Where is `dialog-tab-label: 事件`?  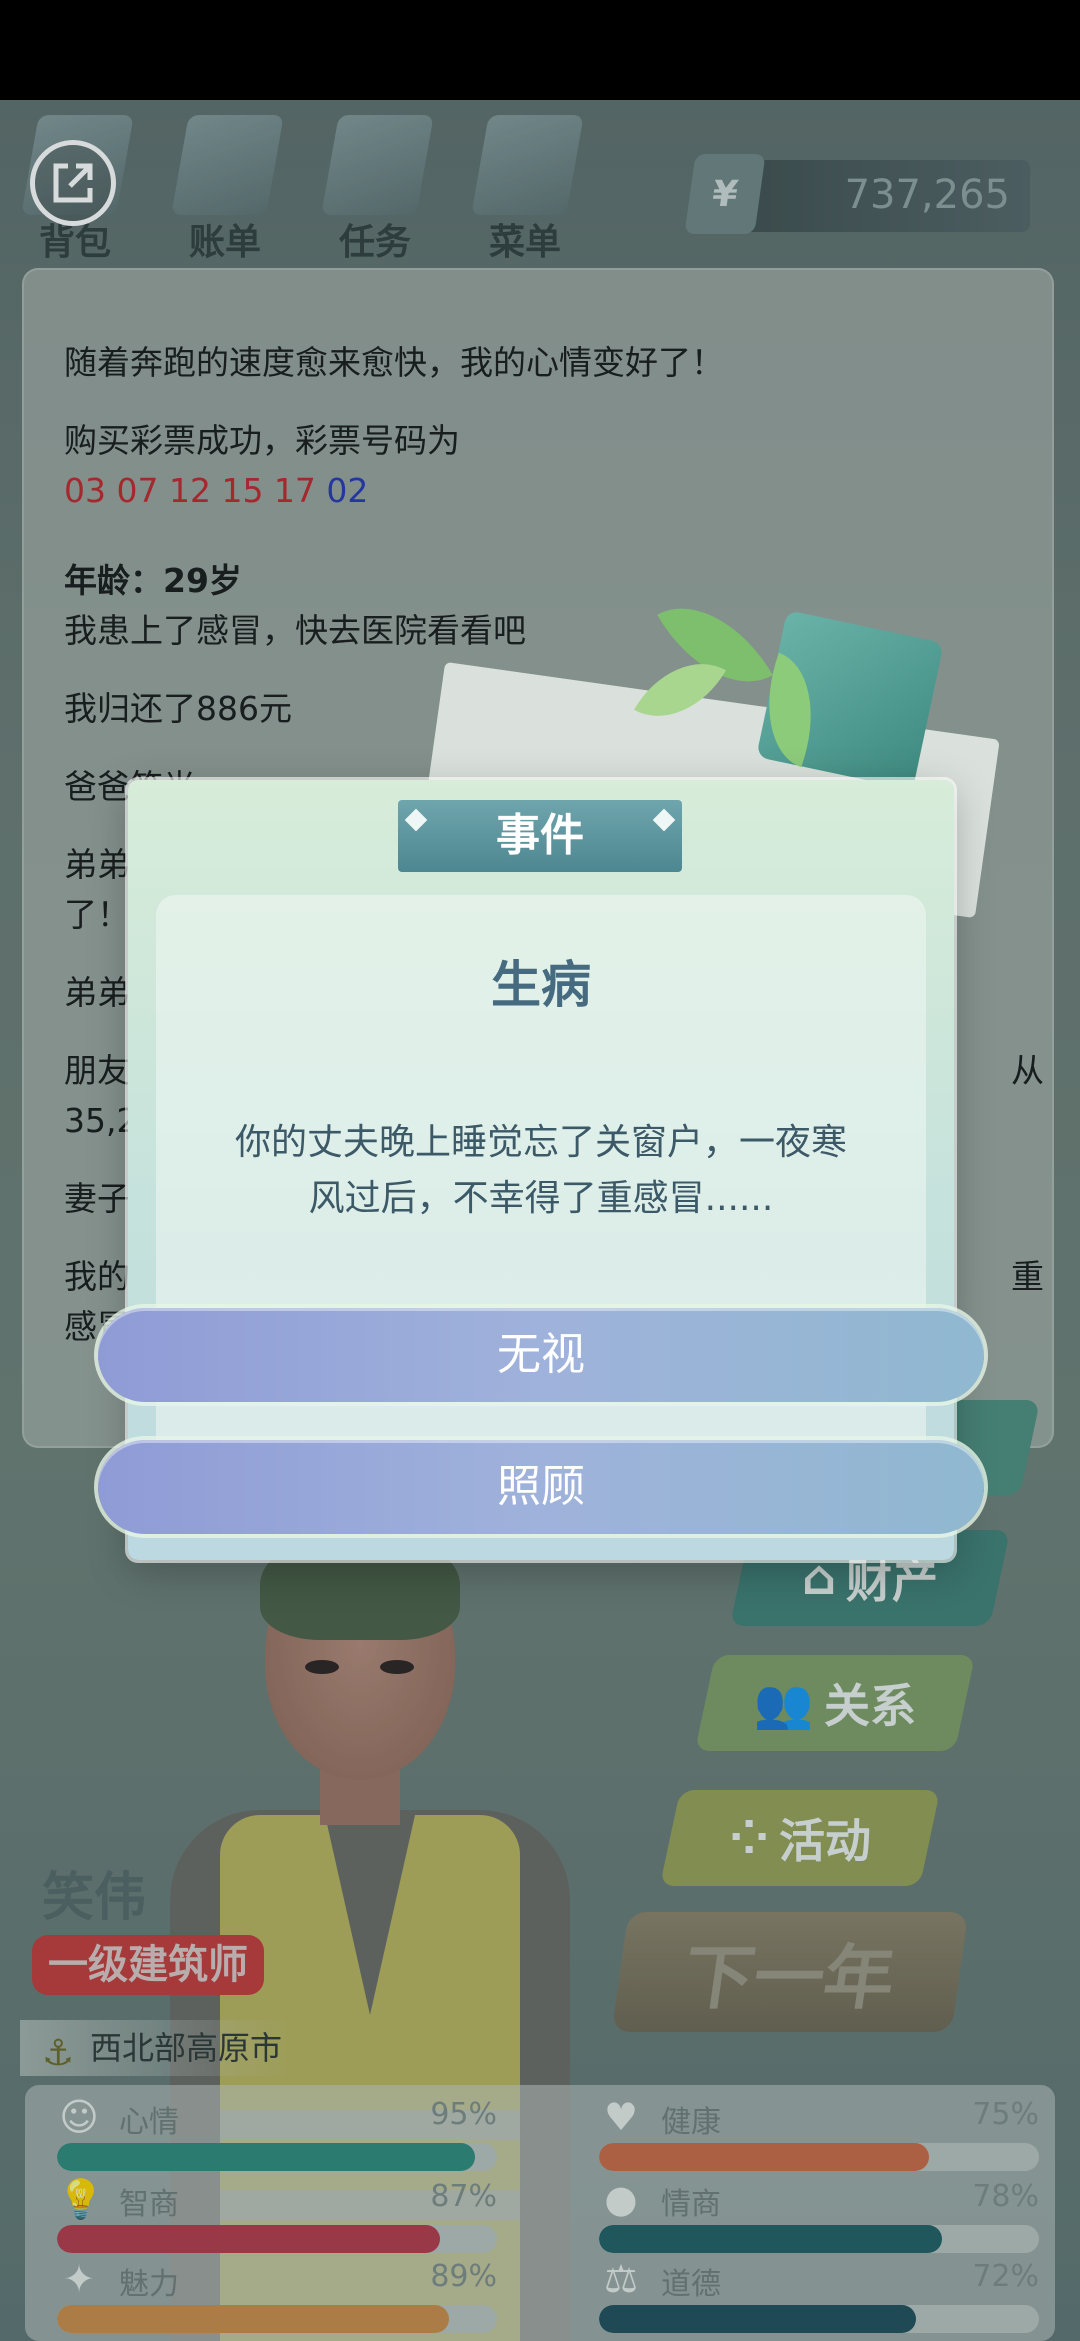 dialog-tab-label: 事件 is located at coordinates (540, 835).